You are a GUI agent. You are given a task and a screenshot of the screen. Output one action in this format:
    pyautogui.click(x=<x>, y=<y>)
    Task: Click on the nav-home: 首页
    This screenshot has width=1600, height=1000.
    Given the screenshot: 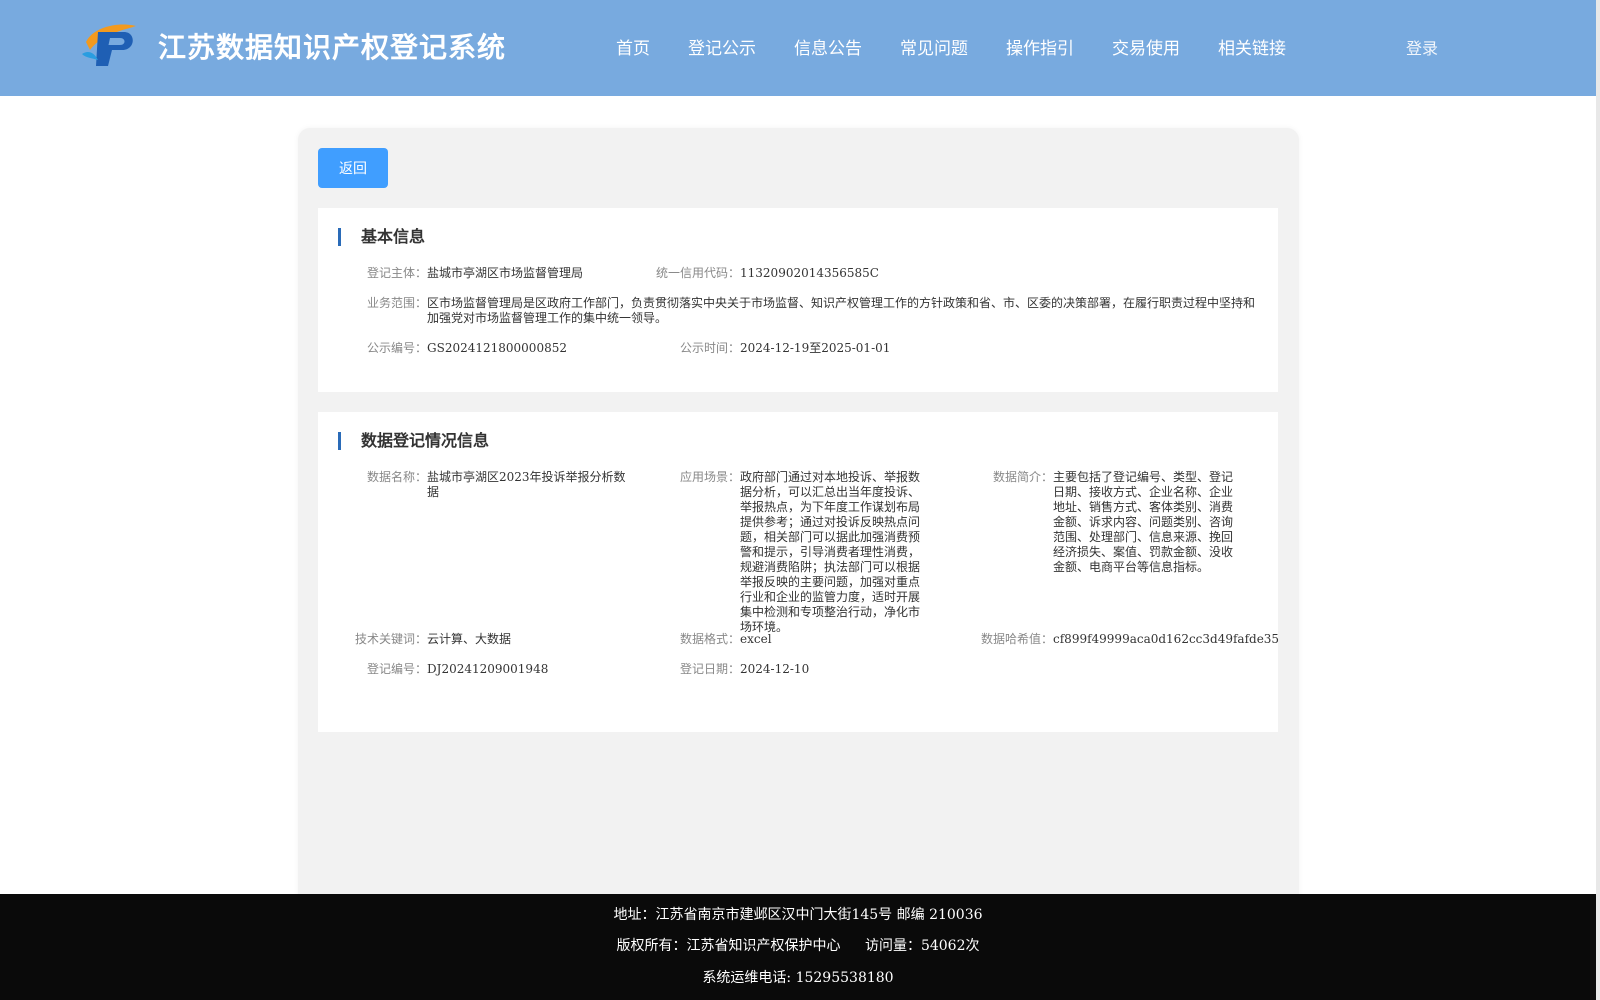 What is the action you would take?
    pyautogui.click(x=633, y=46)
    